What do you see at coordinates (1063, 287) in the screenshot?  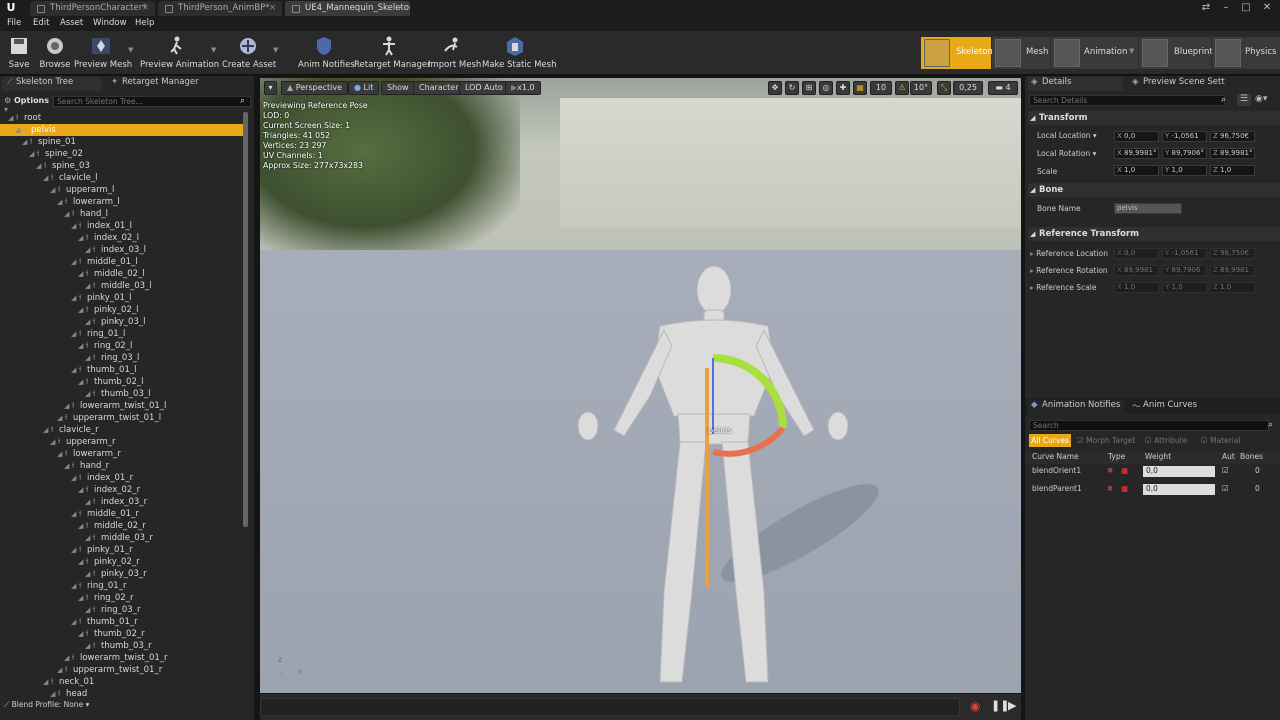 I see `reference-scale-label: ▸ Reference Scale` at bounding box center [1063, 287].